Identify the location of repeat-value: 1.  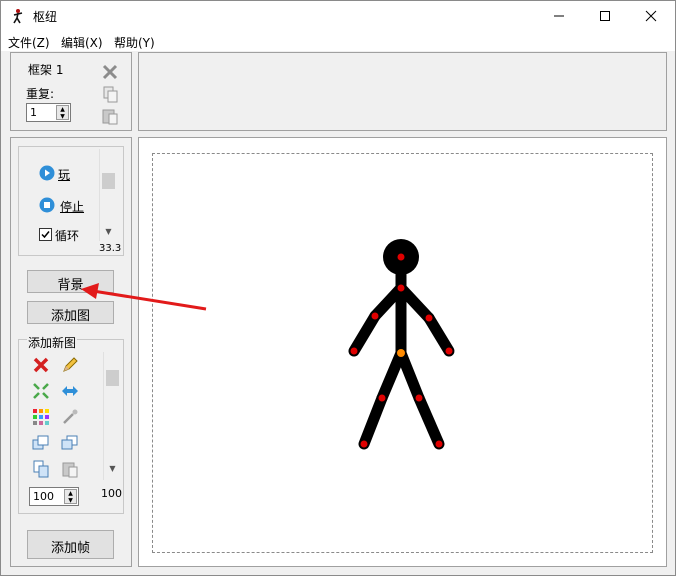
(33, 112).